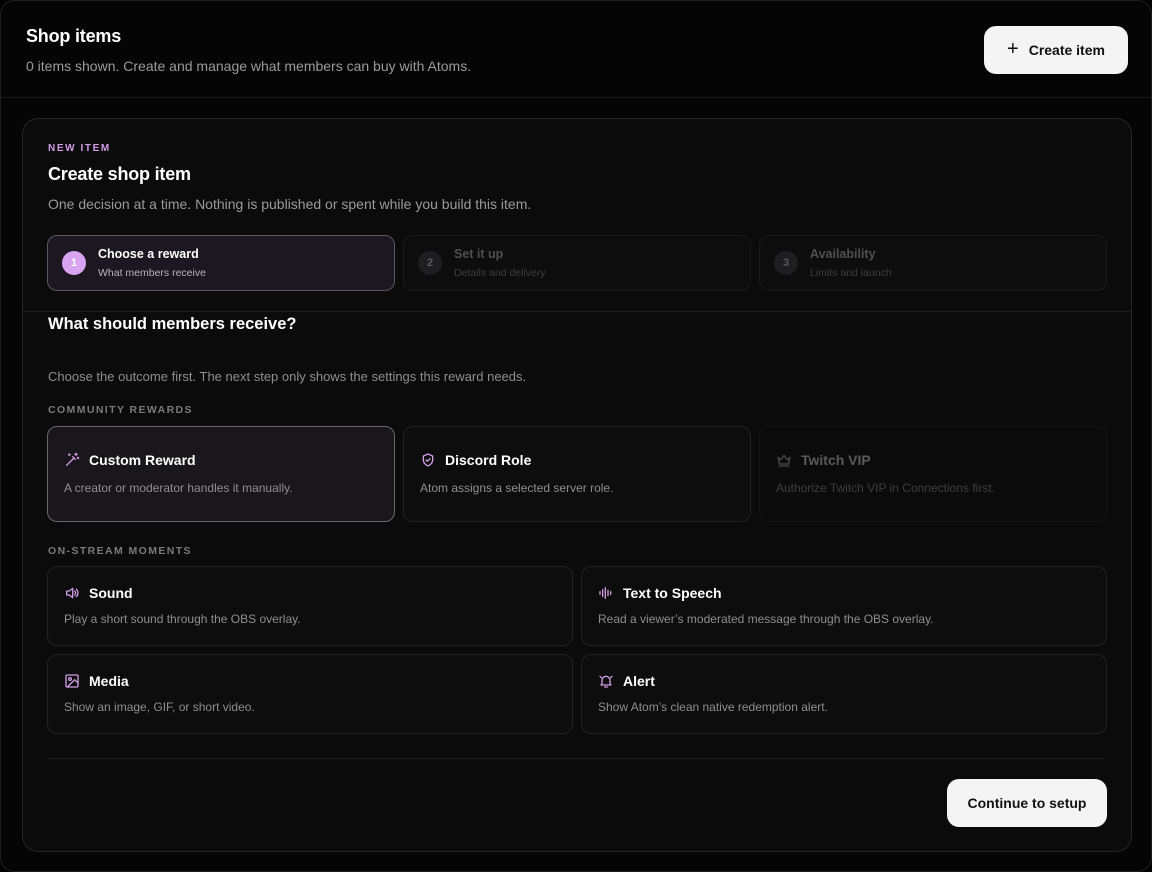  What do you see at coordinates (221, 263) in the screenshot?
I see `step-choose-reward: 1 Choose a reward What members receive` at bounding box center [221, 263].